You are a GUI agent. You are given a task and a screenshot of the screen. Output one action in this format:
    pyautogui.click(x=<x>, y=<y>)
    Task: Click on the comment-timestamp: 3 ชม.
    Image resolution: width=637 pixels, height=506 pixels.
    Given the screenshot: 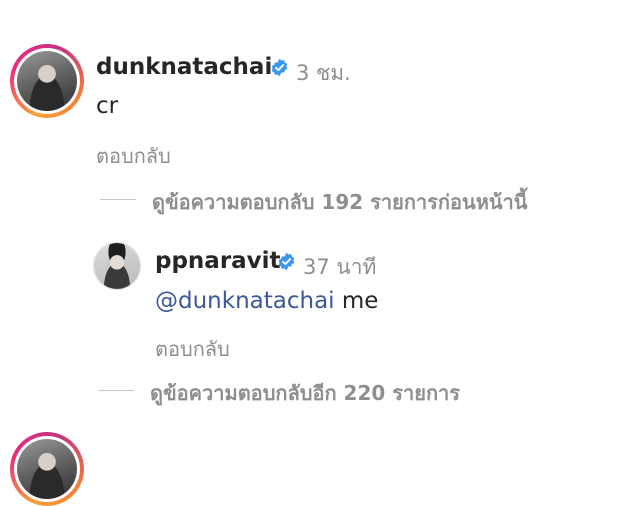 What is the action you would take?
    pyautogui.click(x=323, y=73)
    